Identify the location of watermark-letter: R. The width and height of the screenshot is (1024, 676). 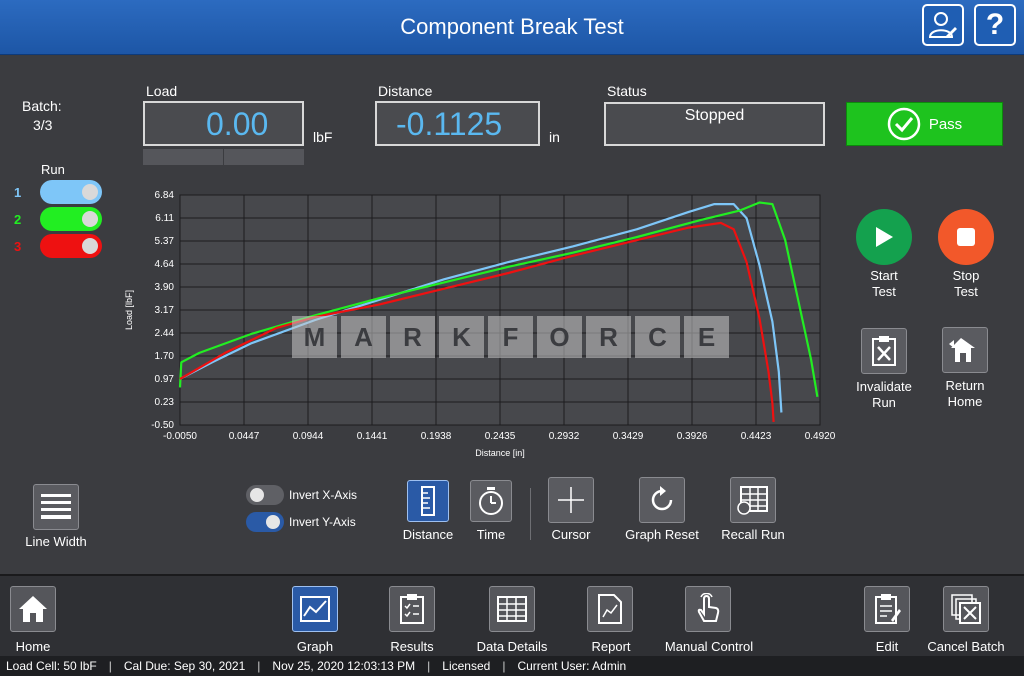
(608, 337).